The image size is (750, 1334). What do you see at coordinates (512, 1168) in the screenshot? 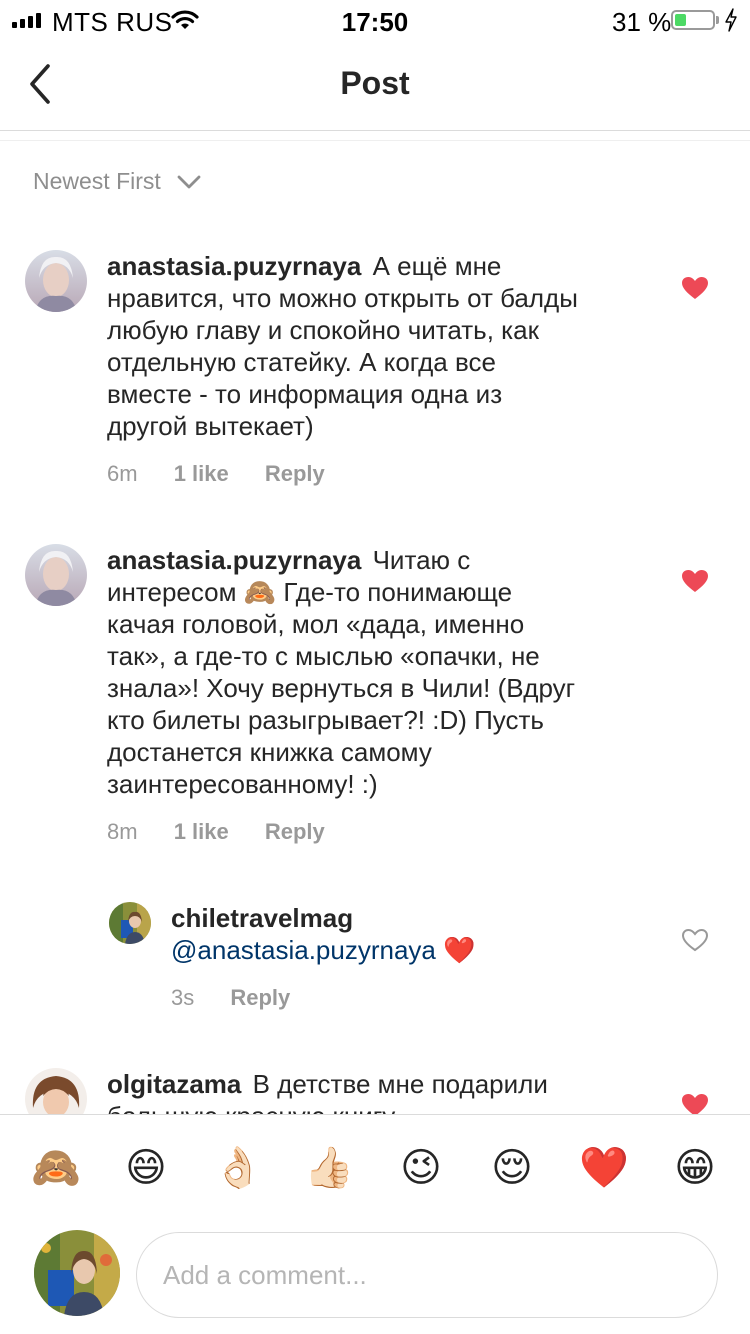
I see `emoji-relieved-face: 😌` at bounding box center [512, 1168].